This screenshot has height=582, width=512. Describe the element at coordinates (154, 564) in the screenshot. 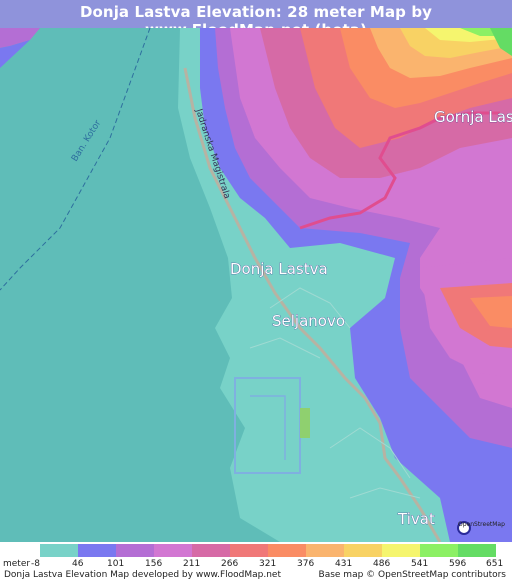

I see `legend-tick: 156` at that location.